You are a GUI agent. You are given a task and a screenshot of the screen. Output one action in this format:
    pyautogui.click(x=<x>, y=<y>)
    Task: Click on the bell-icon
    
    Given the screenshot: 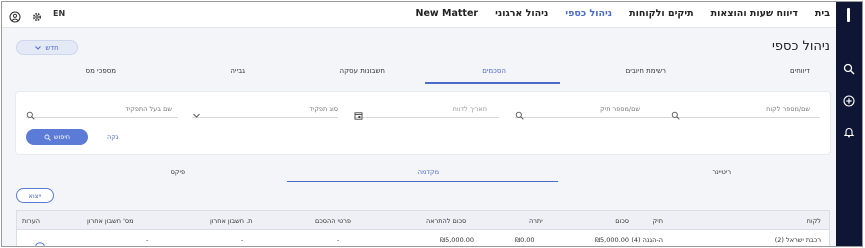 What is the action you would take?
    pyautogui.click(x=849, y=130)
    